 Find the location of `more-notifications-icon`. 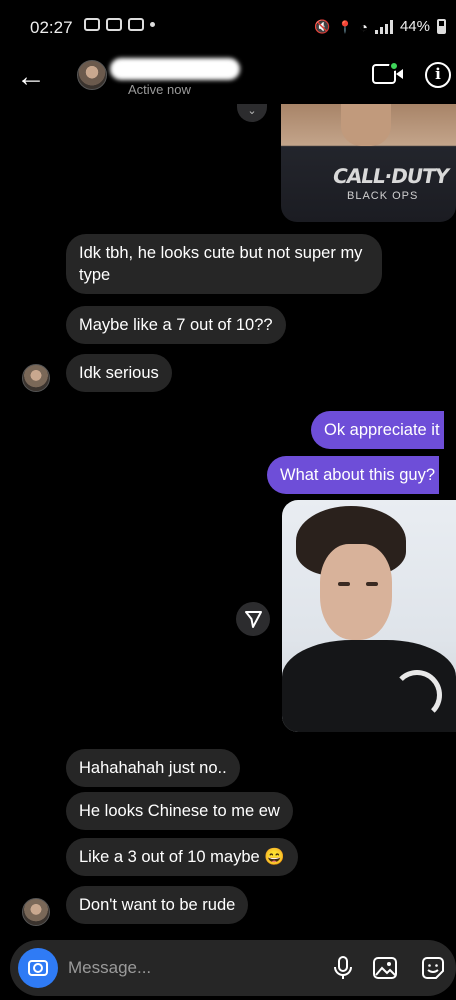

more-notifications-icon is located at coordinates (152, 24).